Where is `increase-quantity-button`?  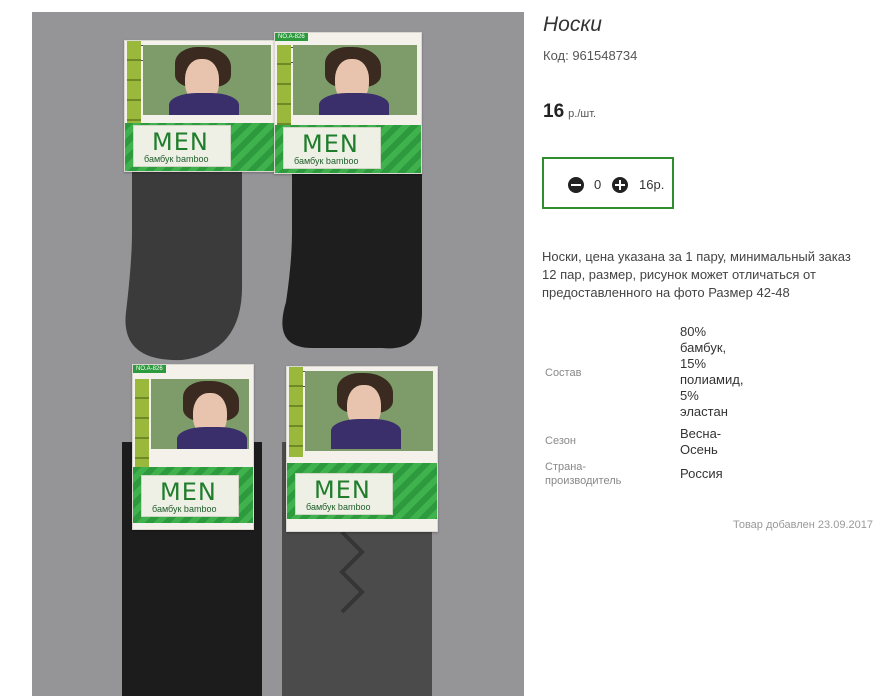 increase-quantity-button is located at coordinates (620, 185).